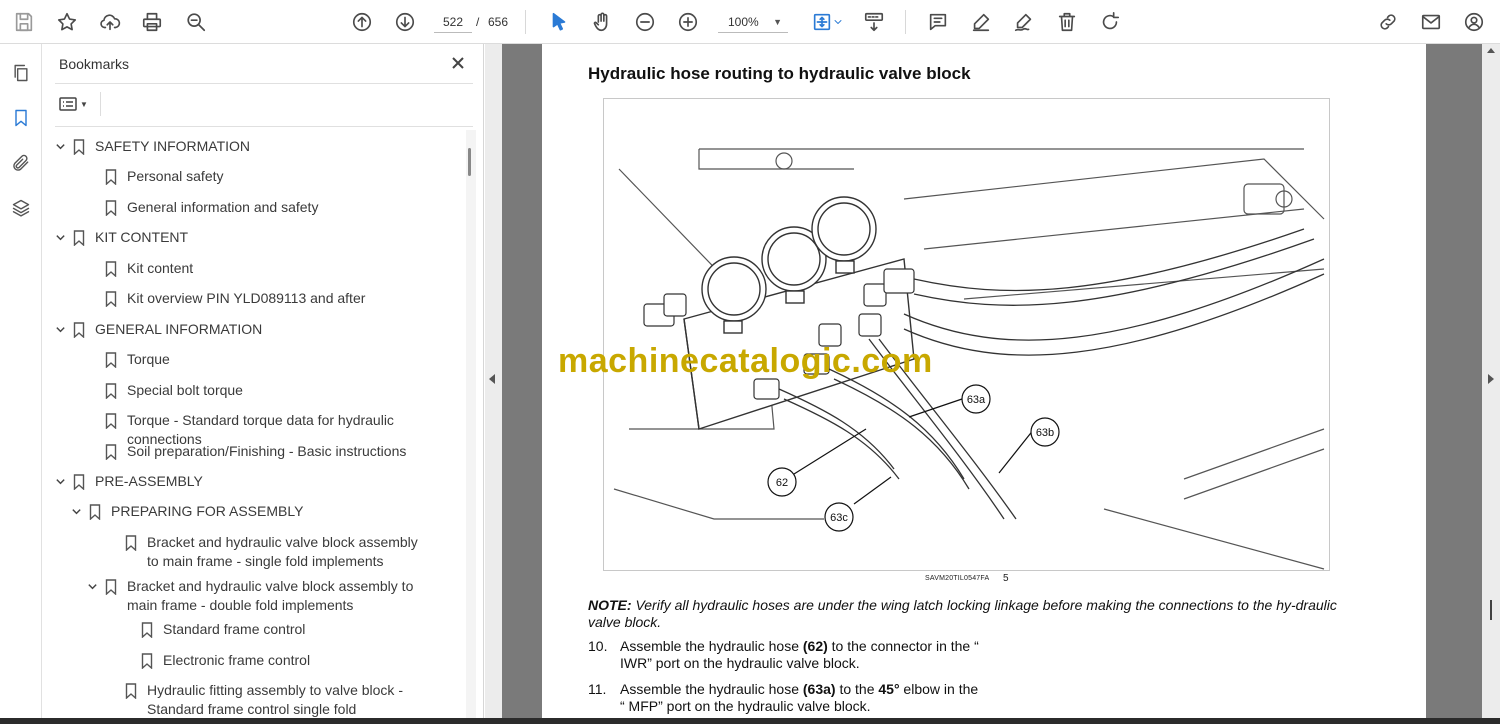 This screenshot has width=1500, height=724. I want to click on bookmark-item: SAFETY INFORMATION, so click(259, 146).